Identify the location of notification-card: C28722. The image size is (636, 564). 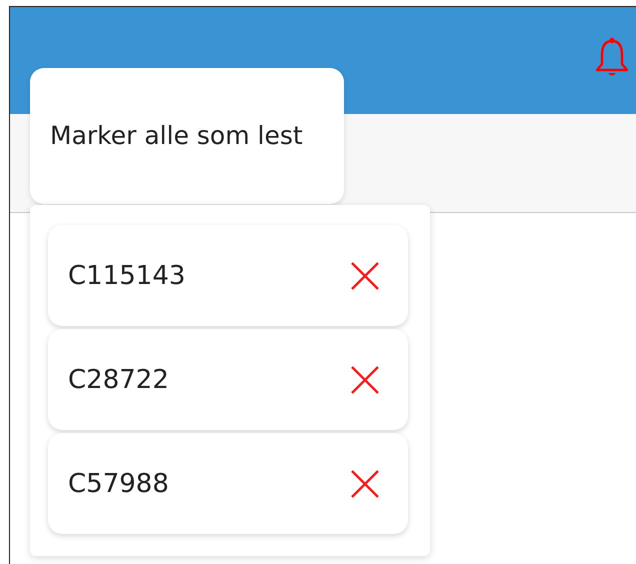
(228, 379).